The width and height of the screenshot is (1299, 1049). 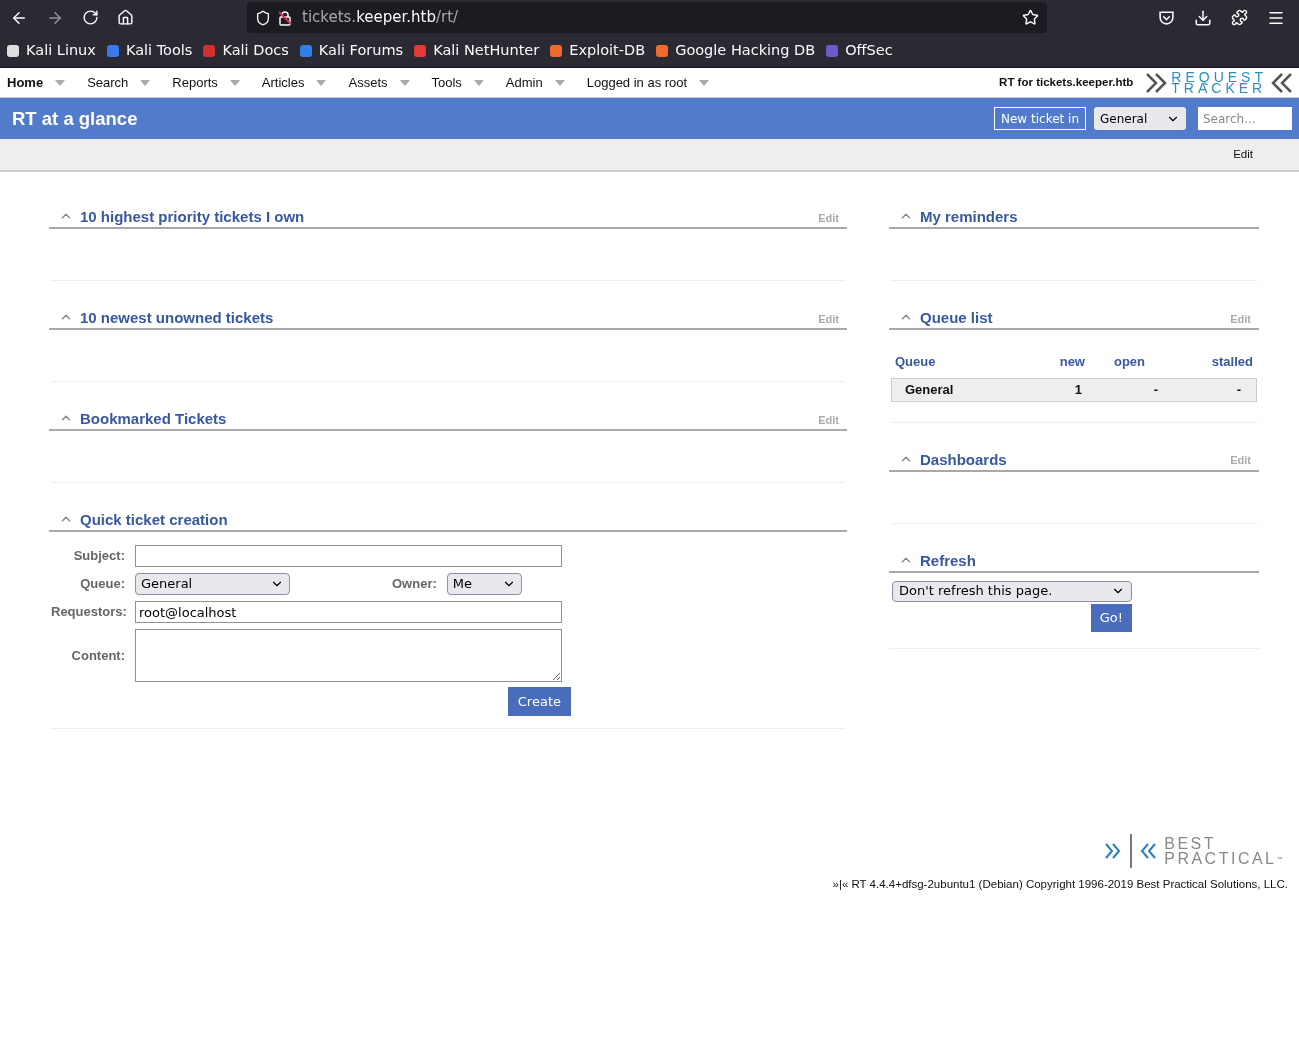 I want to click on pocket-icon, so click(x=1166, y=17).